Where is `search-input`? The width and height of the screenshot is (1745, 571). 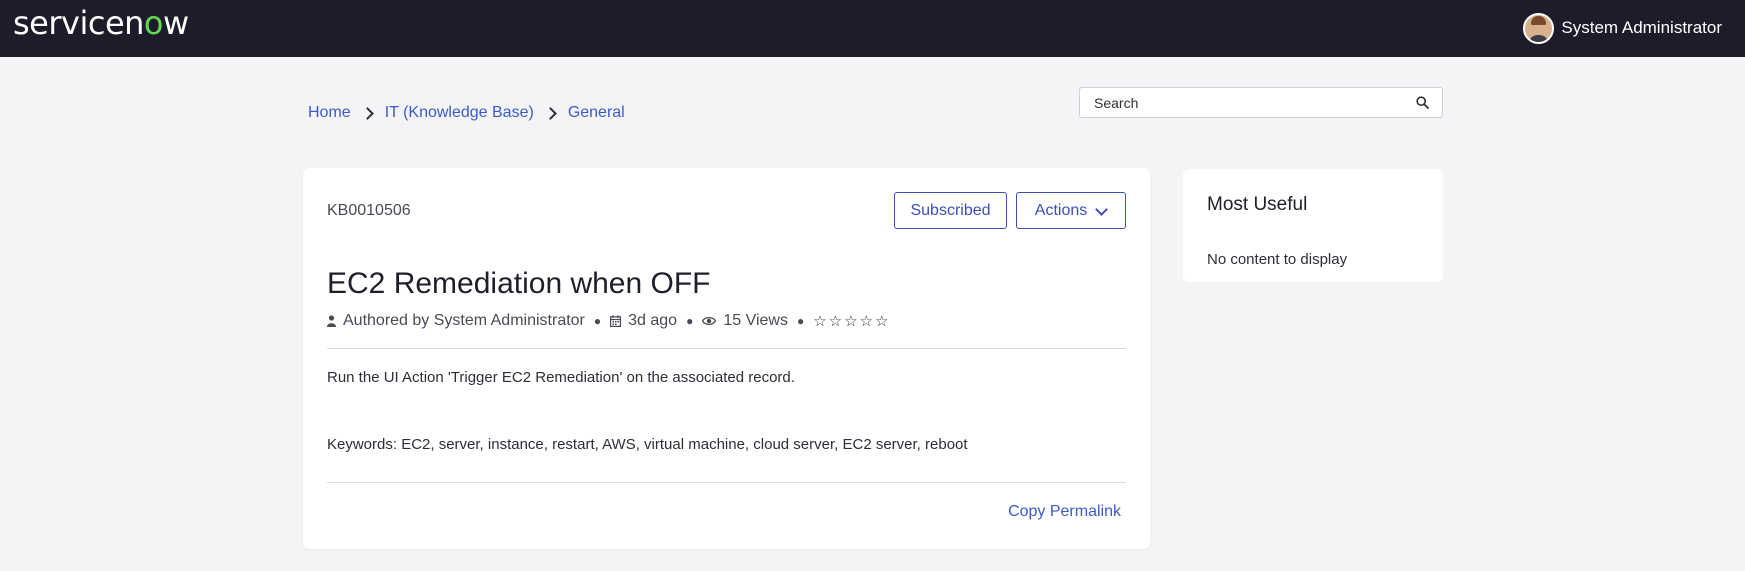
search-input is located at coordinates (1240, 102).